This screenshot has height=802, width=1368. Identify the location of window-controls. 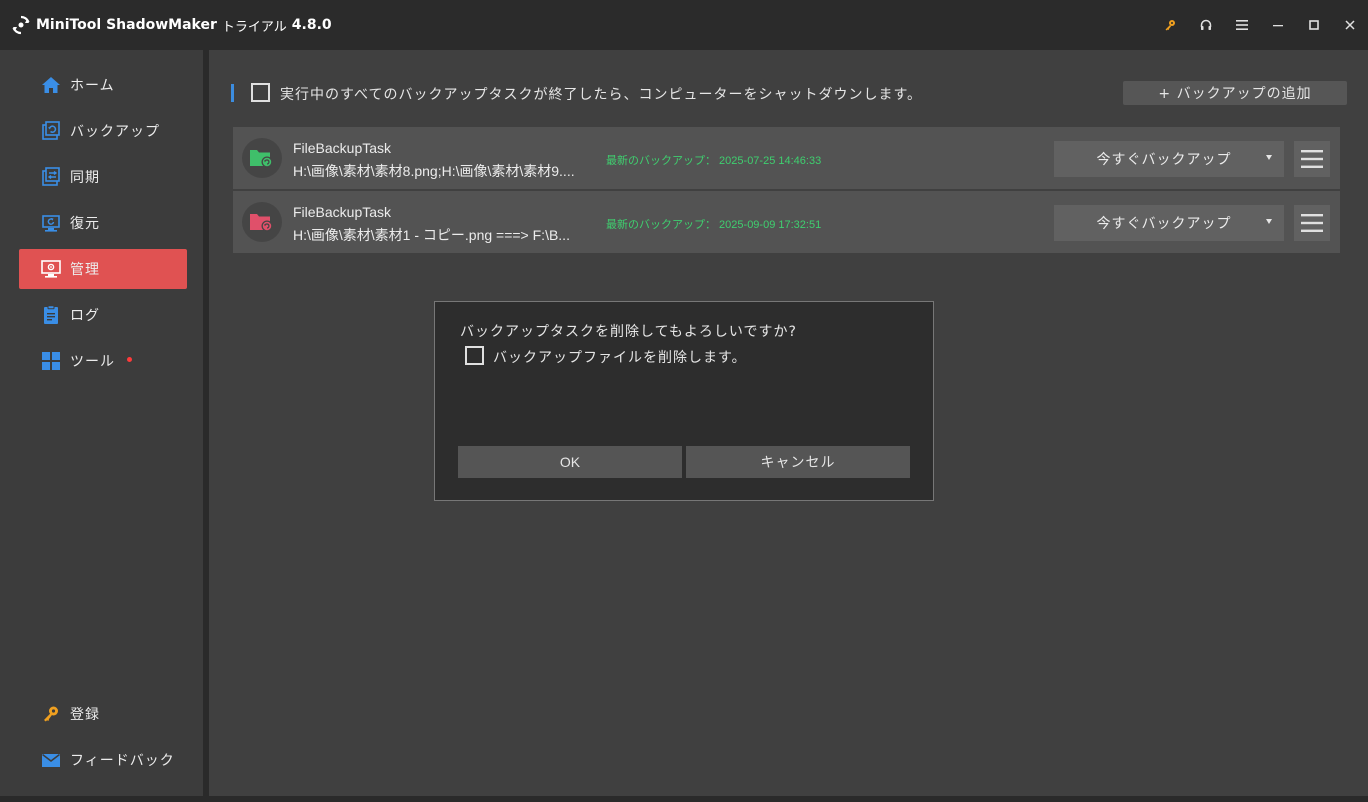
(1260, 25).